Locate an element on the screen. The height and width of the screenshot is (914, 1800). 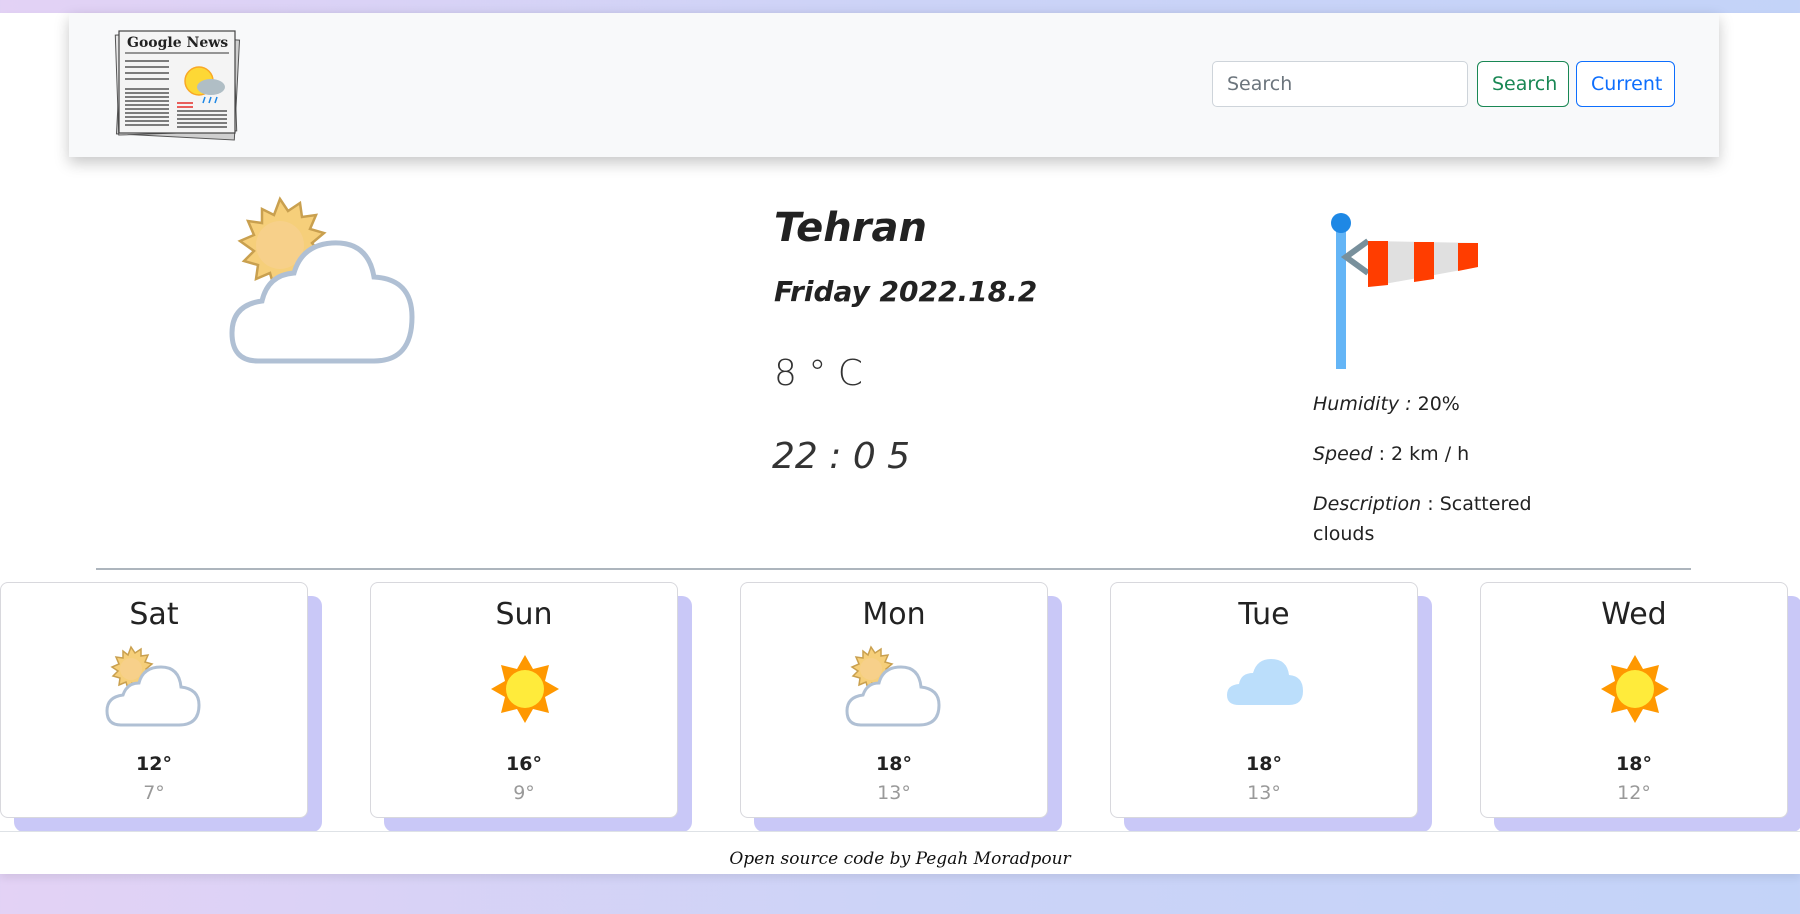
forecast-card: Sat 12° 7° is located at coordinates (154, 700).